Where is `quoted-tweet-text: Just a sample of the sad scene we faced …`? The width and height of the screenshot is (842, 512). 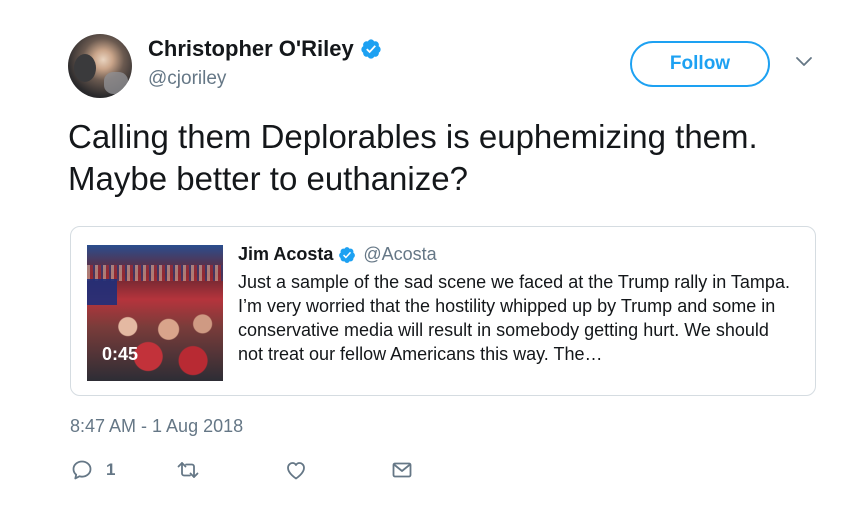
quoted-tweet-text: Just a sample of the sad scene we faced … is located at coordinates (514, 318).